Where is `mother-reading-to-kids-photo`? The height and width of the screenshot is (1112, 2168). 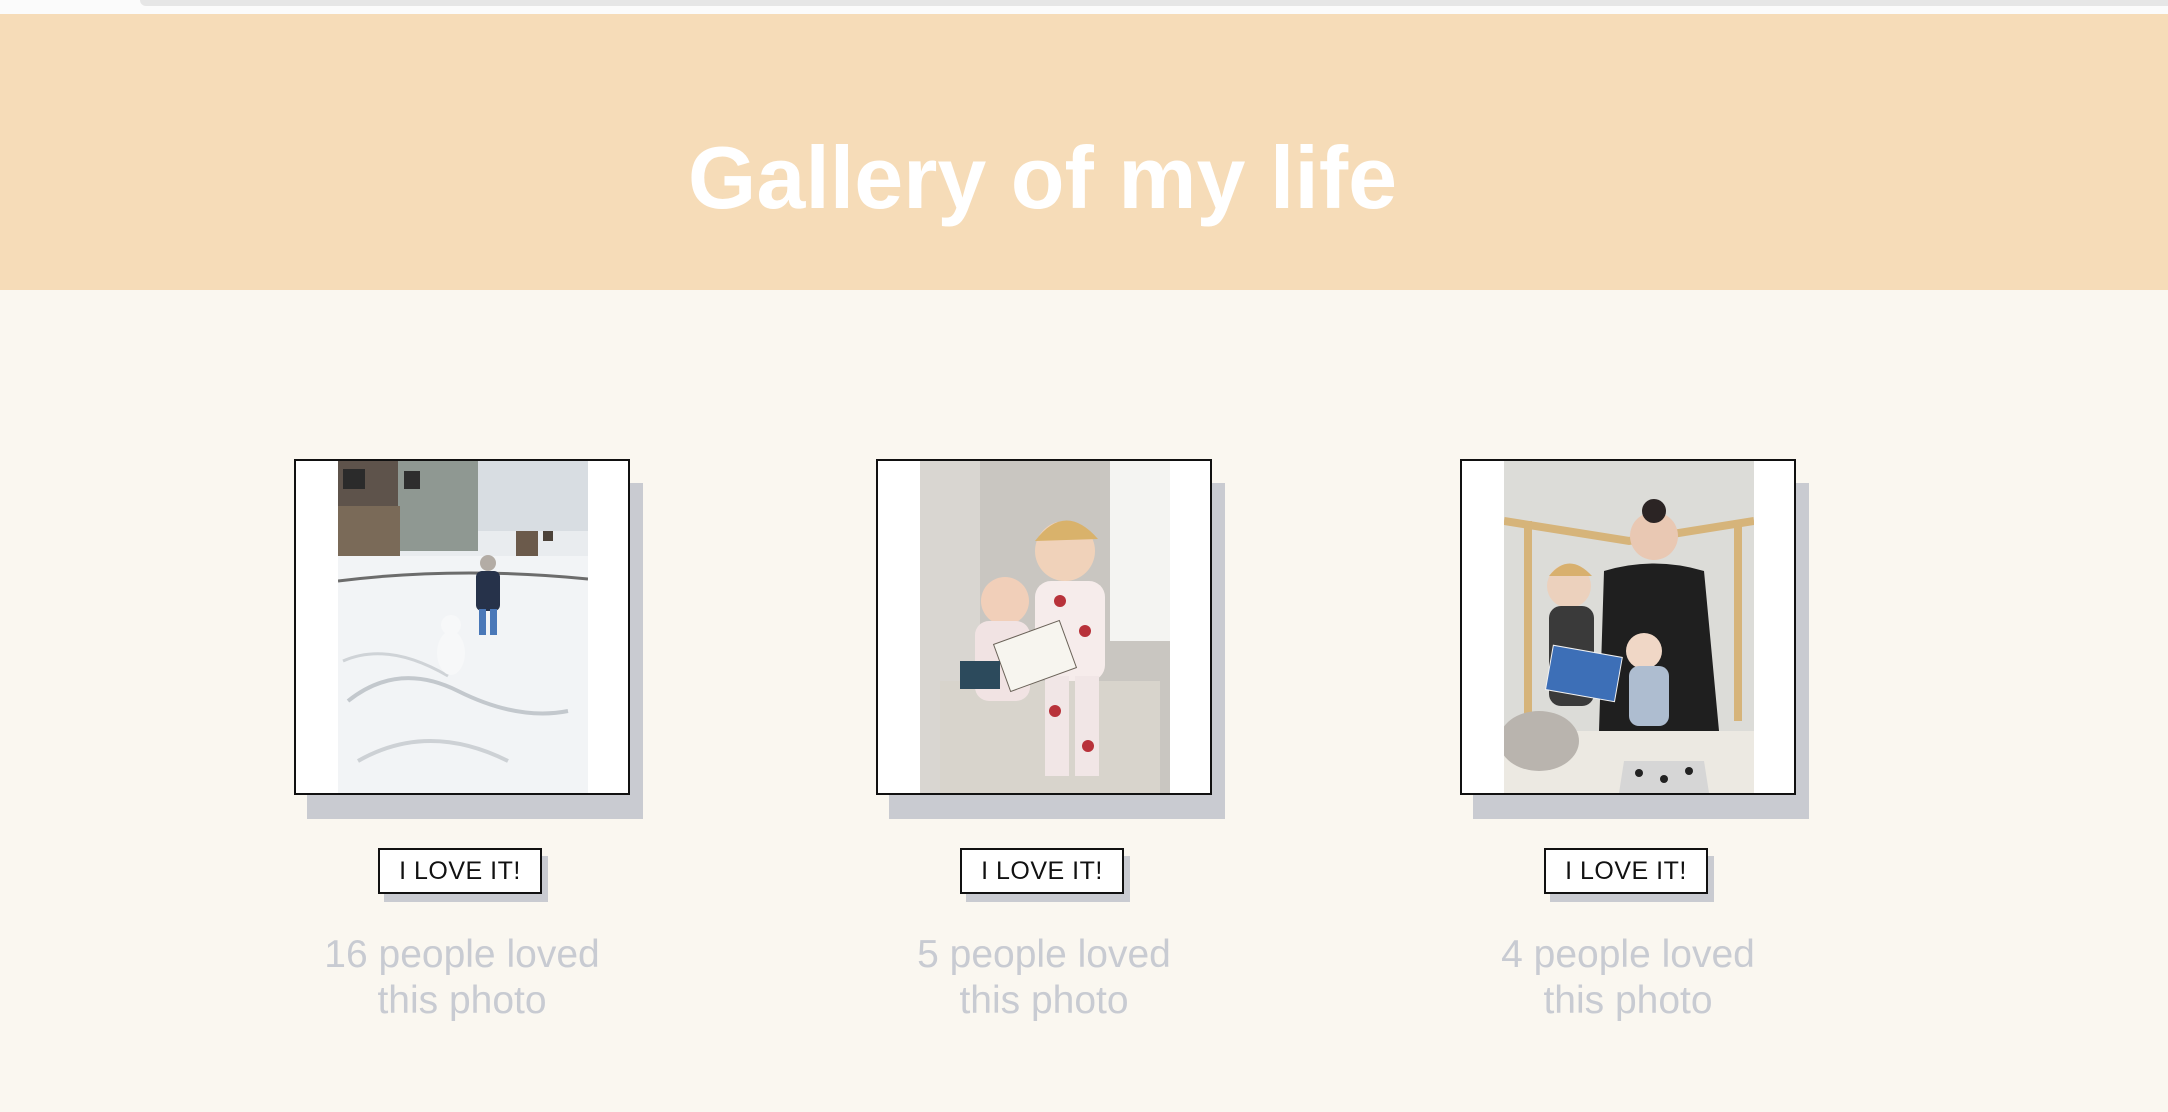
mother-reading-to-kids-photo is located at coordinates (1629, 627).